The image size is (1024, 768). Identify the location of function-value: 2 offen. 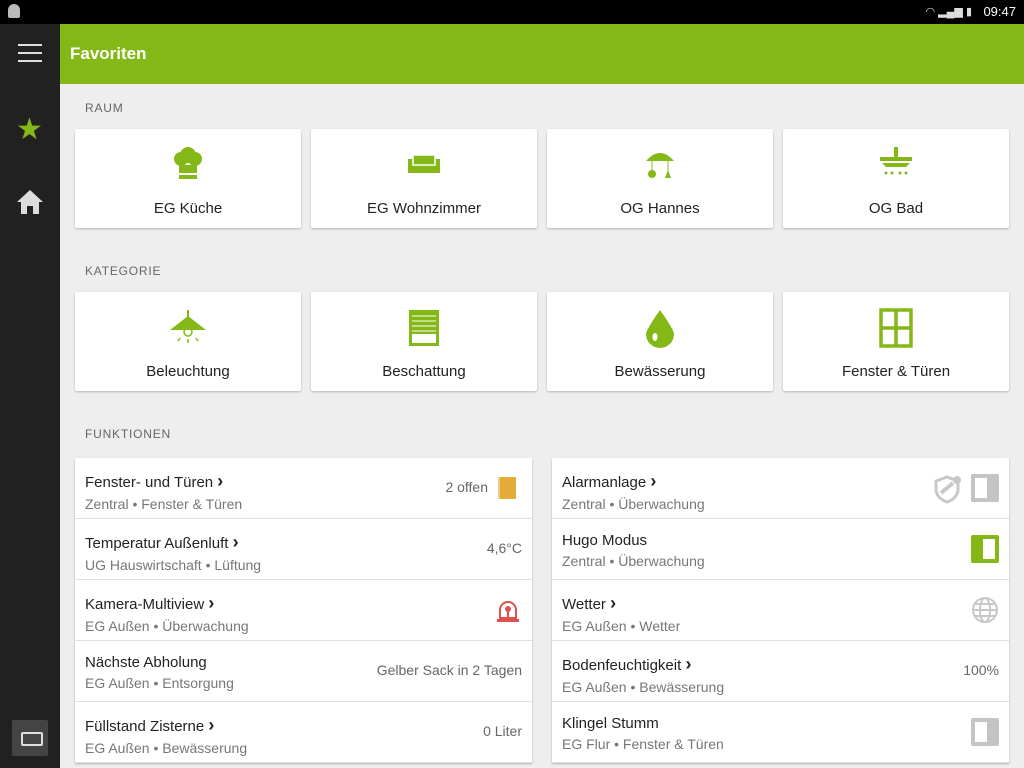
(466, 487).